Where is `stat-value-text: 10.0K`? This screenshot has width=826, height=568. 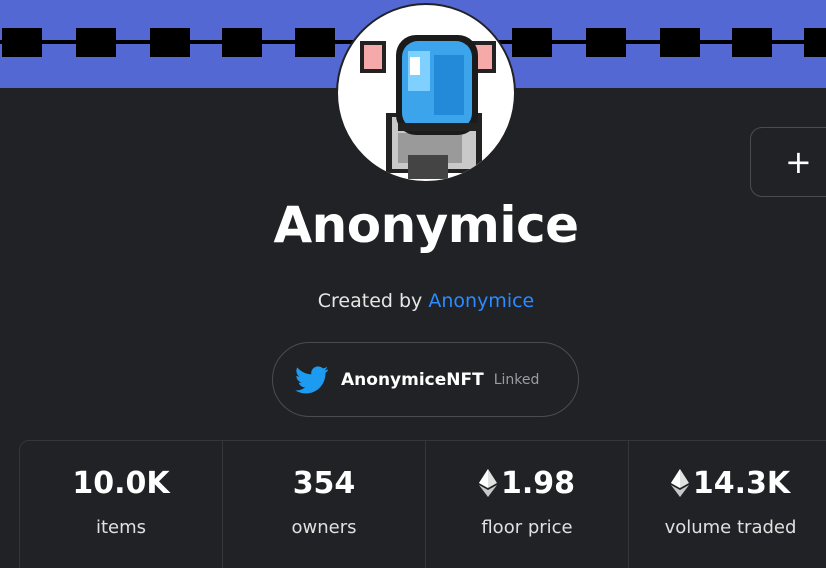
stat-value-text: 10.0K is located at coordinates (121, 483).